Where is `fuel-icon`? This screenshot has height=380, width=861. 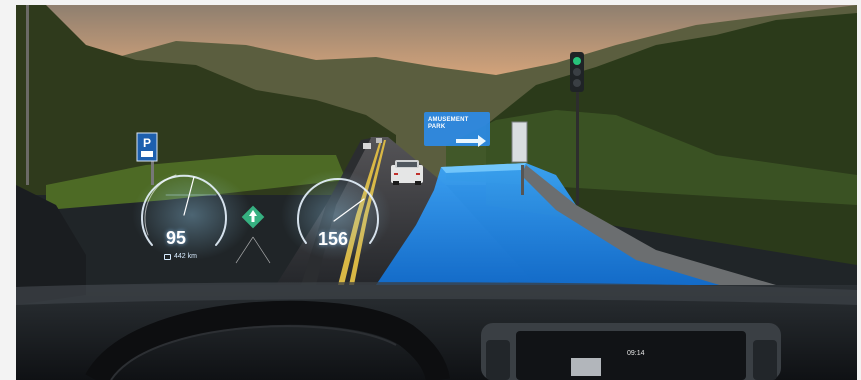 fuel-icon is located at coordinates (167, 256).